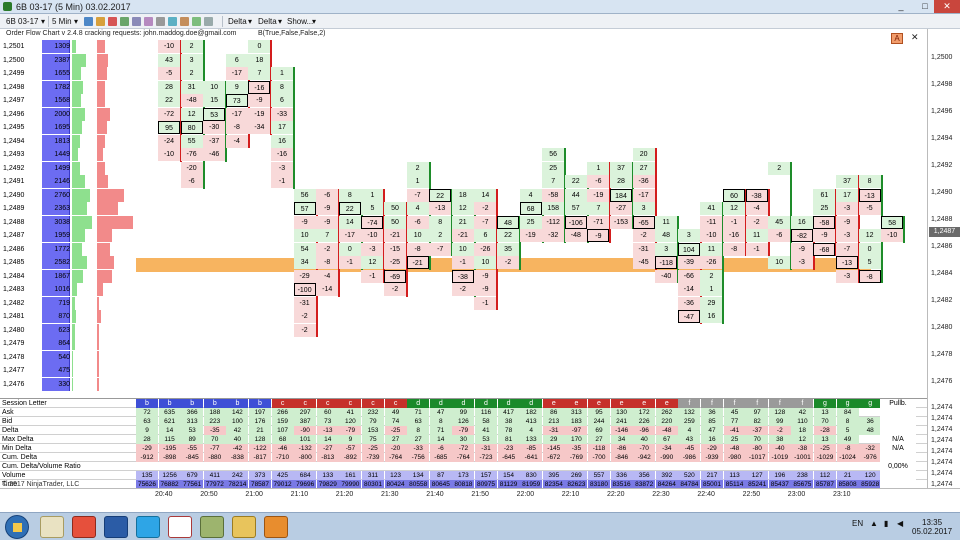  I want to click on stats-cell: -77, so click(214, 448).